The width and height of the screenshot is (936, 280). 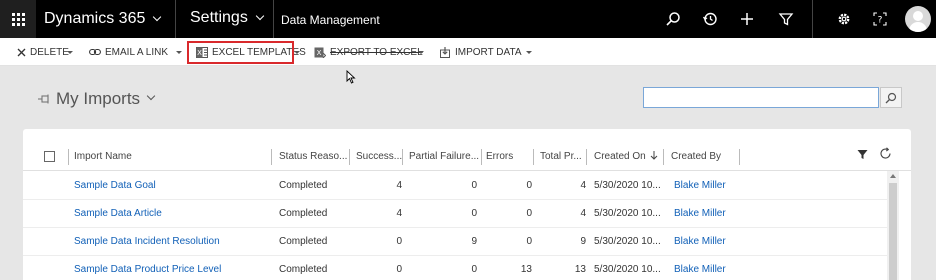 What do you see at coordinates (893, 176) in the screenshot?
I see `scroll-up-icon` at bounding box center [893, 176].